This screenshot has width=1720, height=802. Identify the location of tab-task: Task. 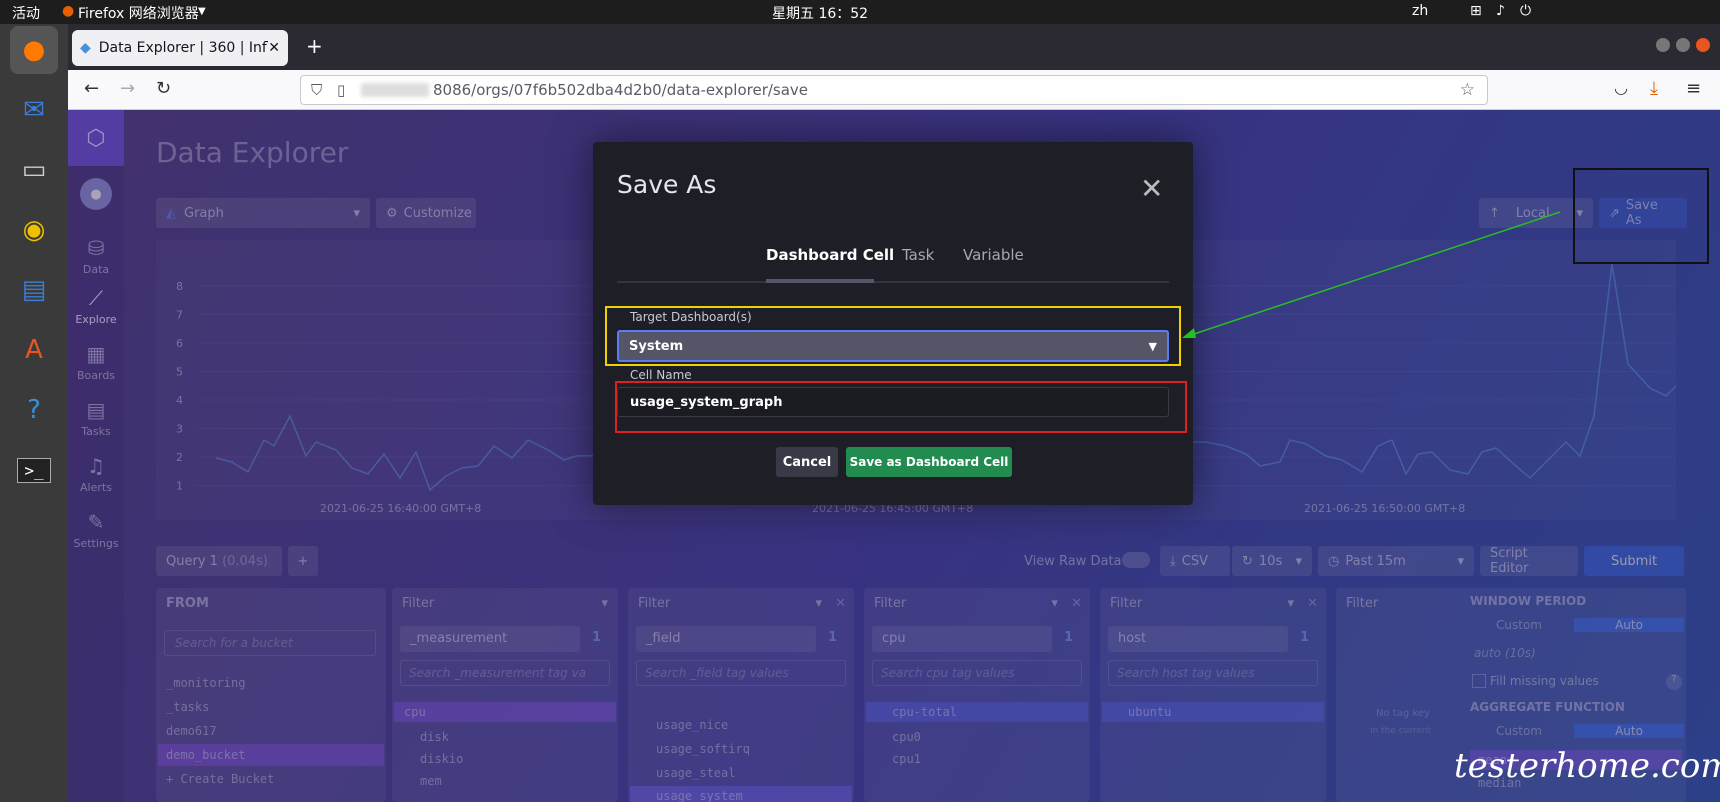
(918, 255).